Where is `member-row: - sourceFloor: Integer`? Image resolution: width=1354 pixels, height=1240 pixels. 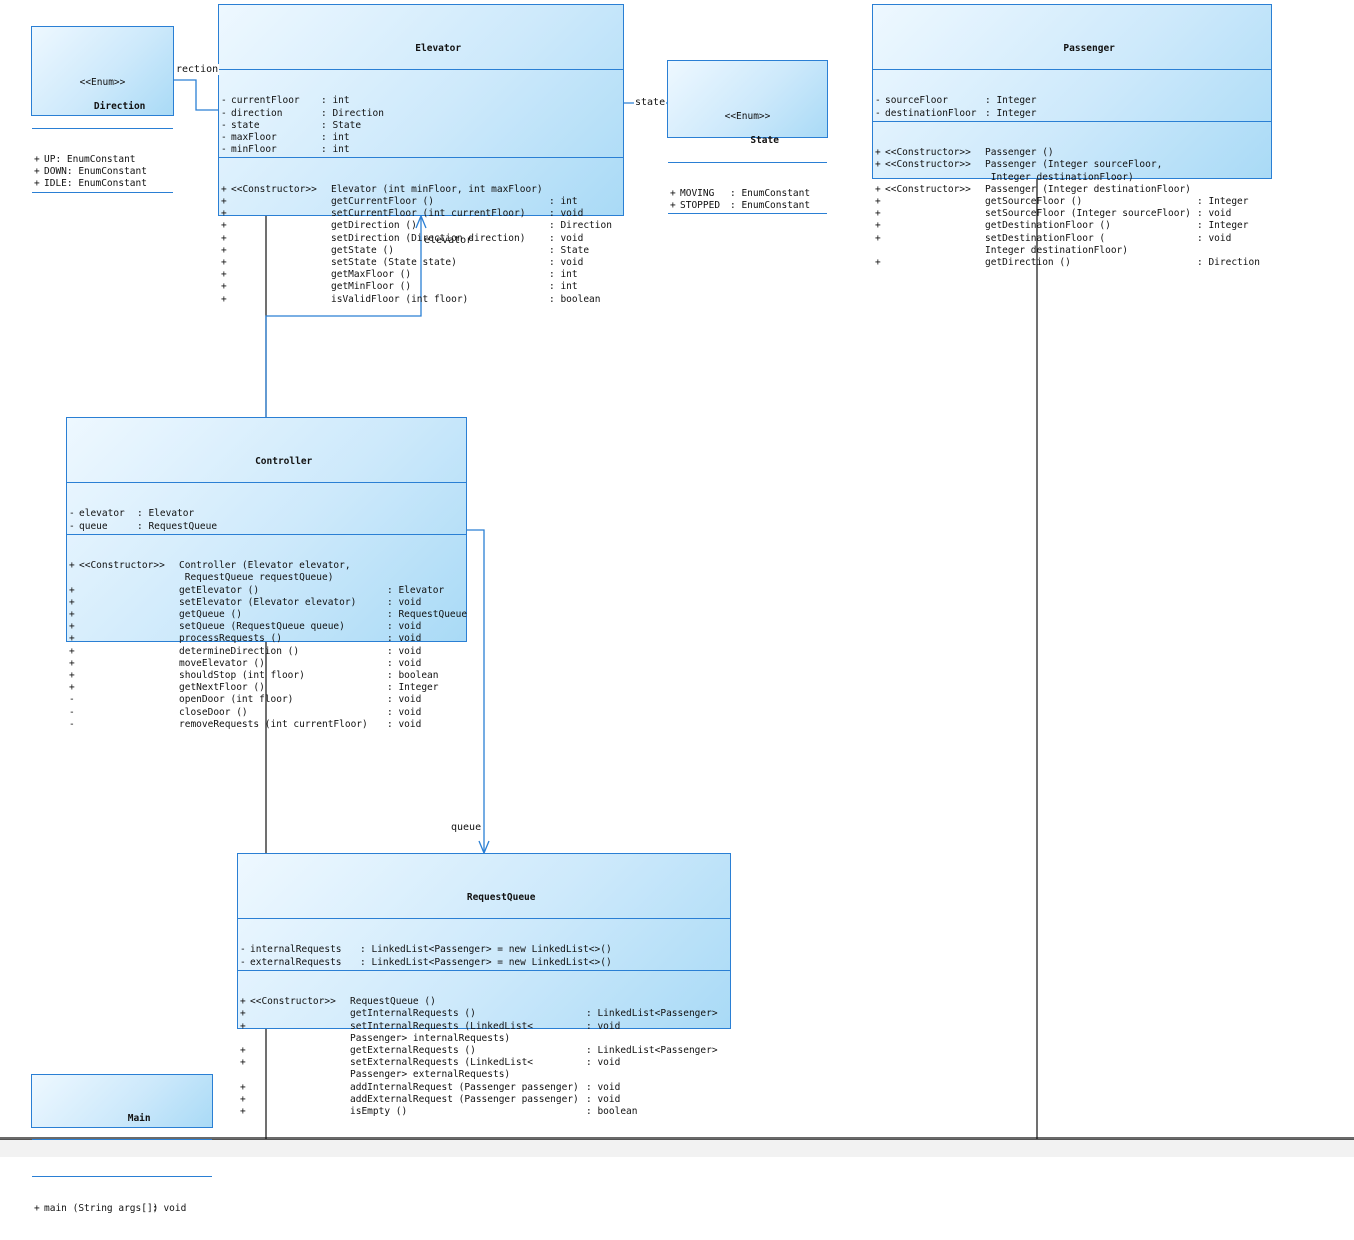 member-row: - sourceFloor: Integer is located at coordinates (1072, 101).